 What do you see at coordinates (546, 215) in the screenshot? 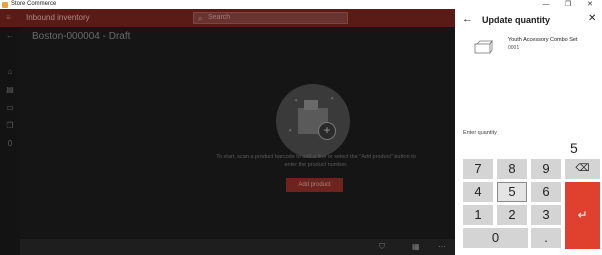
I see `numpad-key-3: 3` at bounding box center [546, 215].